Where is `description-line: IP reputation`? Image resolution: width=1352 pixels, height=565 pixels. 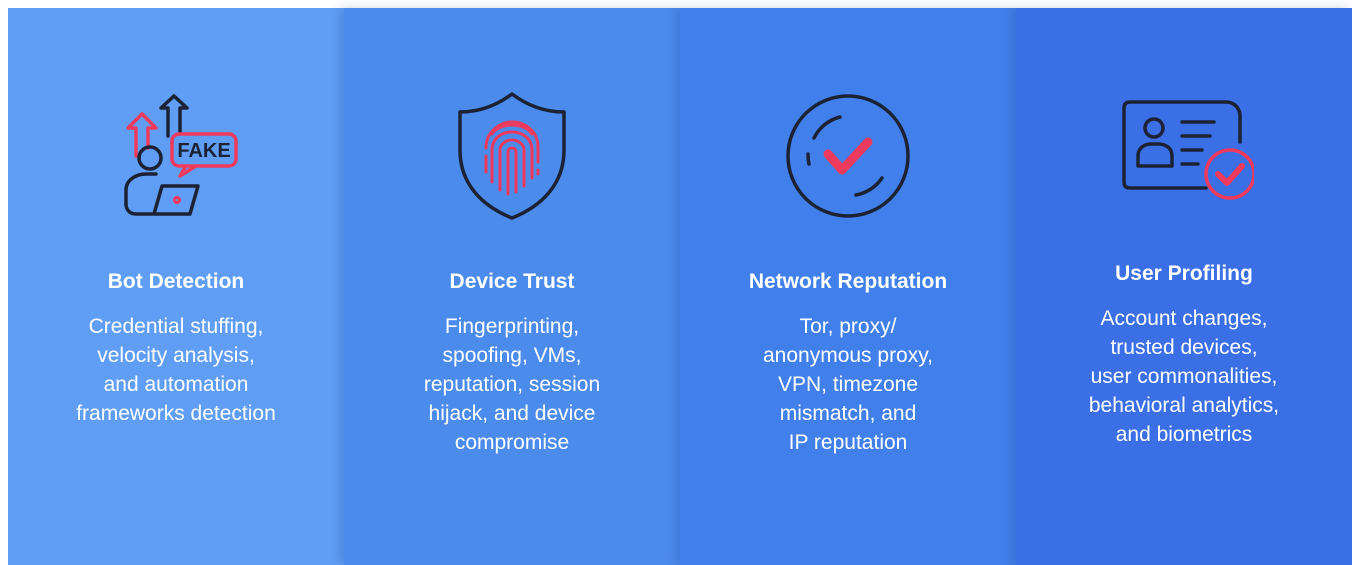
description-line: IP reputation is located at coordinates (848, 442).